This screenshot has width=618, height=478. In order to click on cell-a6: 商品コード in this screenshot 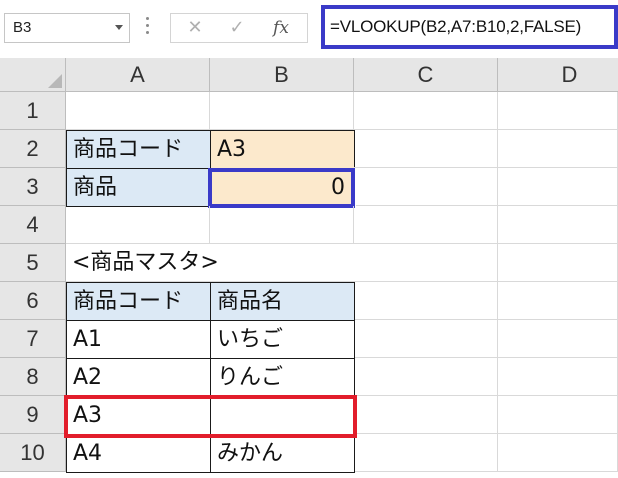, I will do `click(138, 301)`.